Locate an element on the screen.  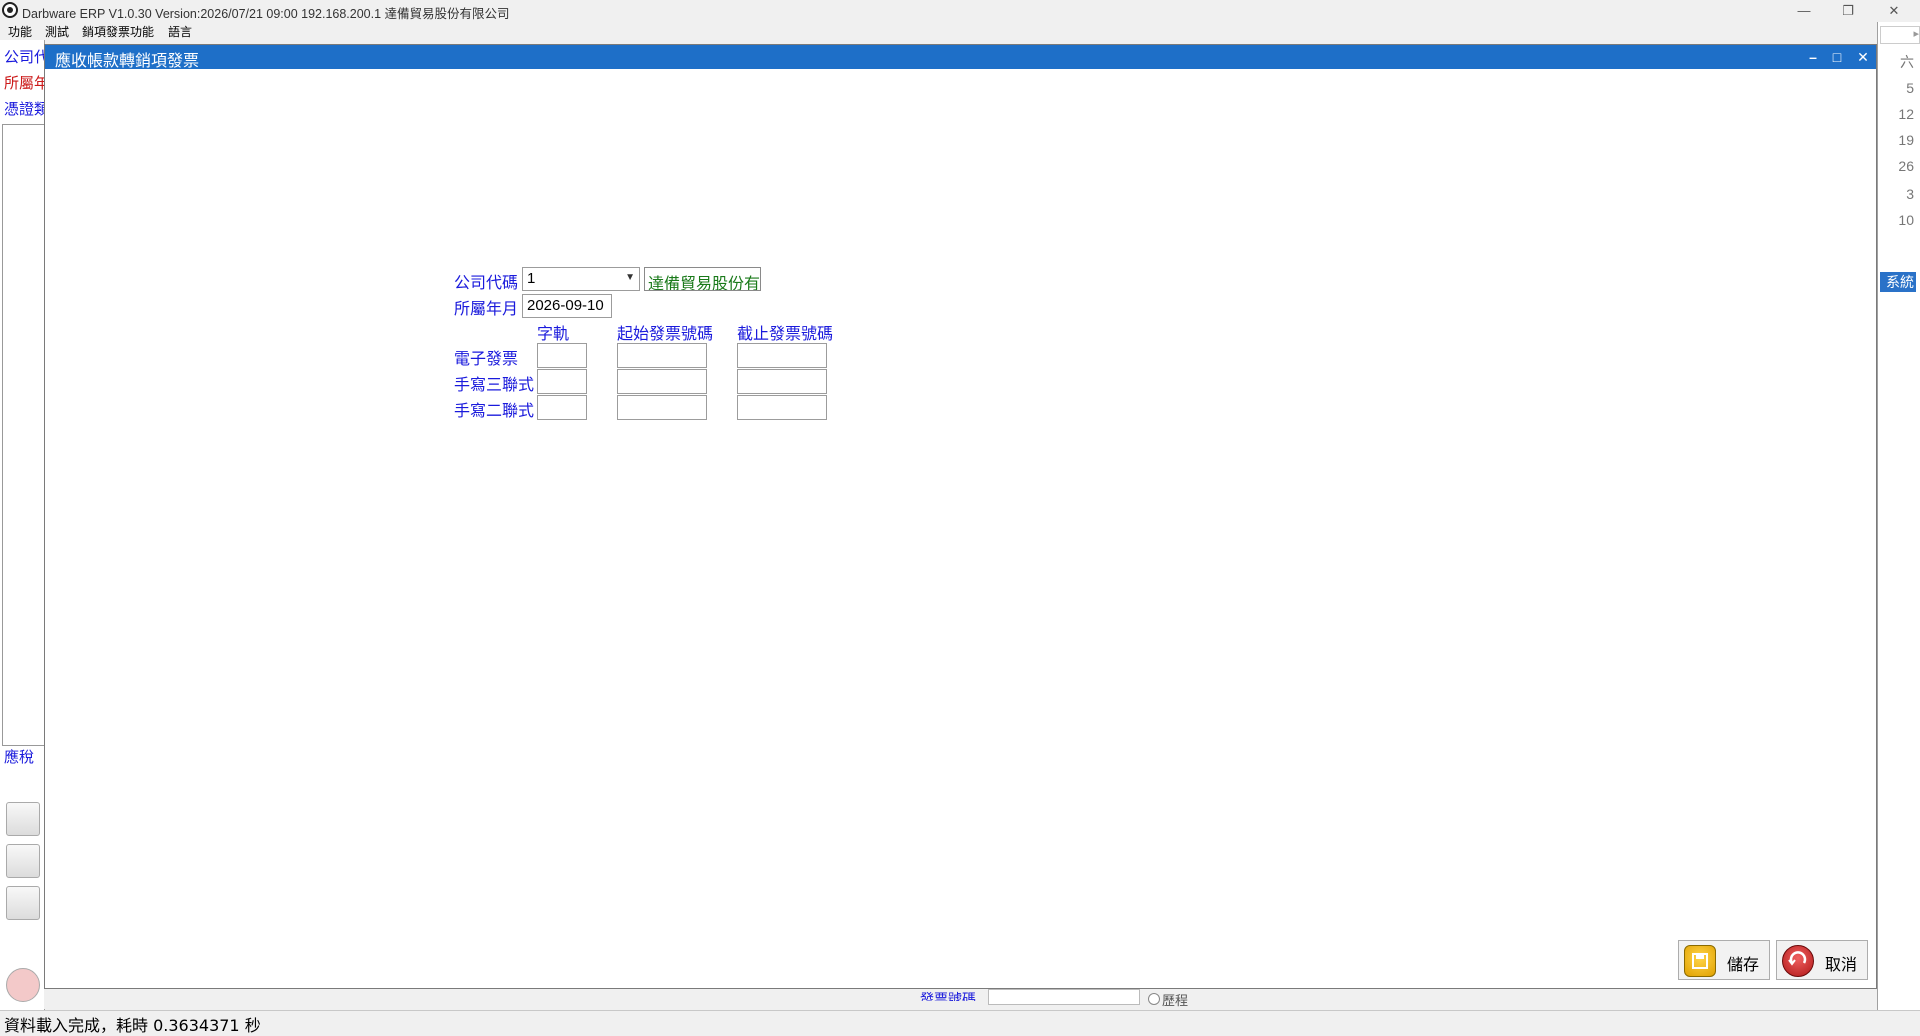
cancel-icon is located at coordinates (1798, 961).